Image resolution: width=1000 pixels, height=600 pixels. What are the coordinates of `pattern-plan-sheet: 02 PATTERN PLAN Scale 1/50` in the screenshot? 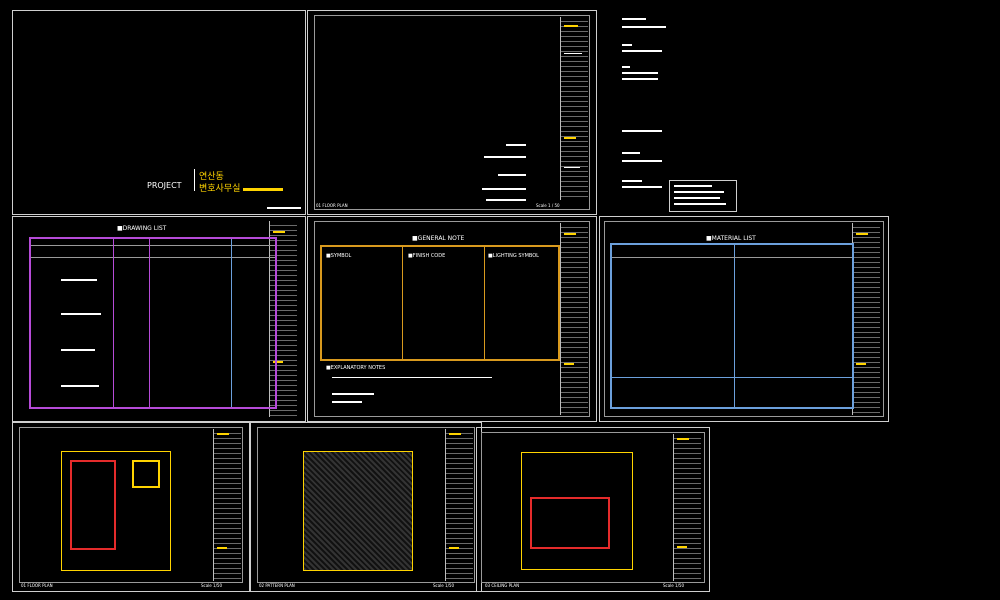 It's located at (366, 507).